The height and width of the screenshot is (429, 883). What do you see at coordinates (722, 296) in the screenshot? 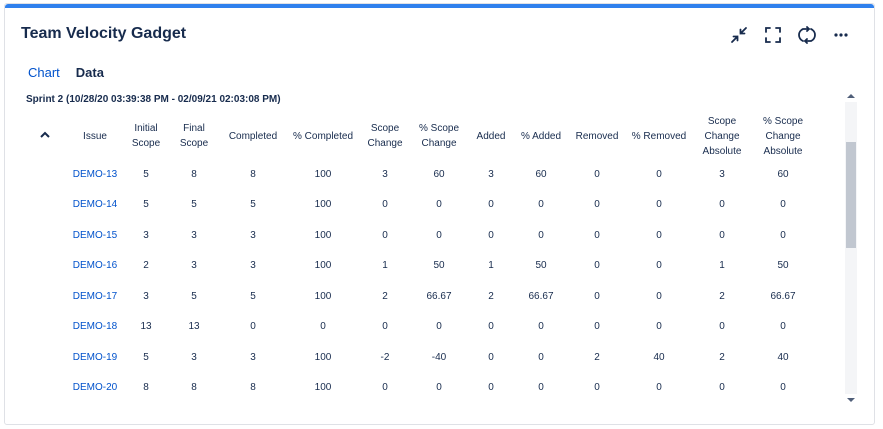
I see `cell-scope-change-abs: 2` at bounding box center [722, 296].